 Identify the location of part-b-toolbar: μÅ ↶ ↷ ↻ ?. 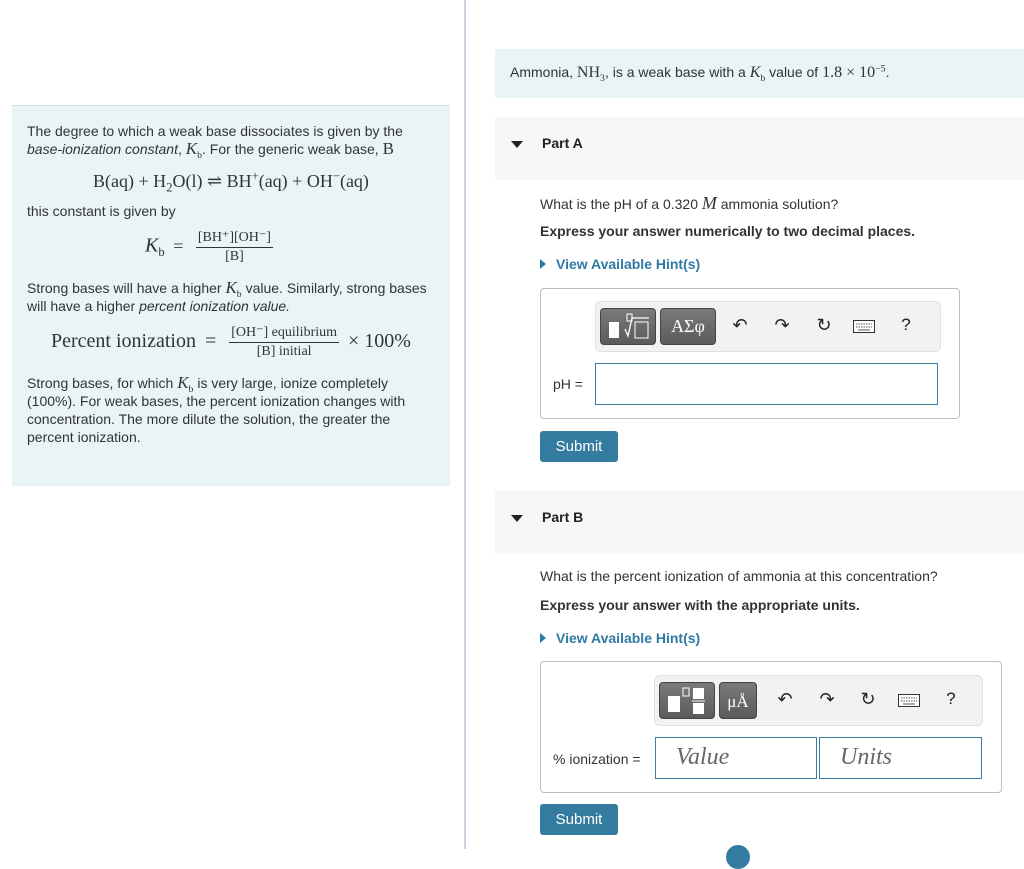
(818, 700).